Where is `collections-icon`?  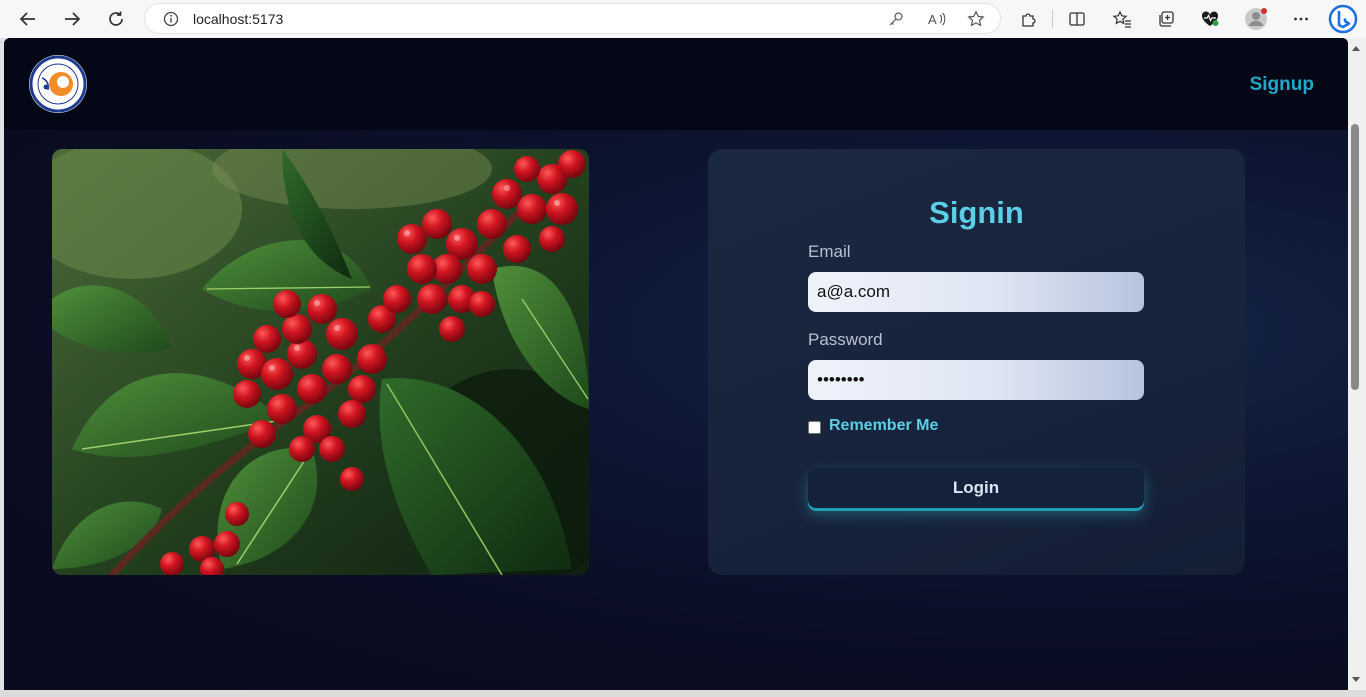
collections-icon is located at coordinates (1166, 19).